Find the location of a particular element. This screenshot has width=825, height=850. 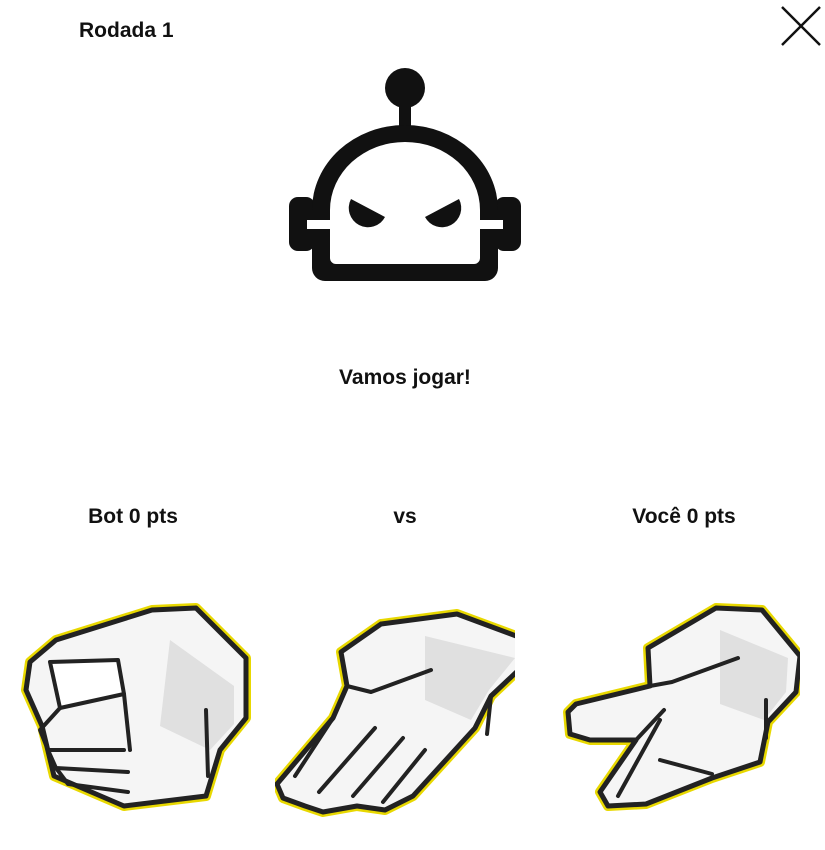

close-icon is located at coordinates (801, 26).